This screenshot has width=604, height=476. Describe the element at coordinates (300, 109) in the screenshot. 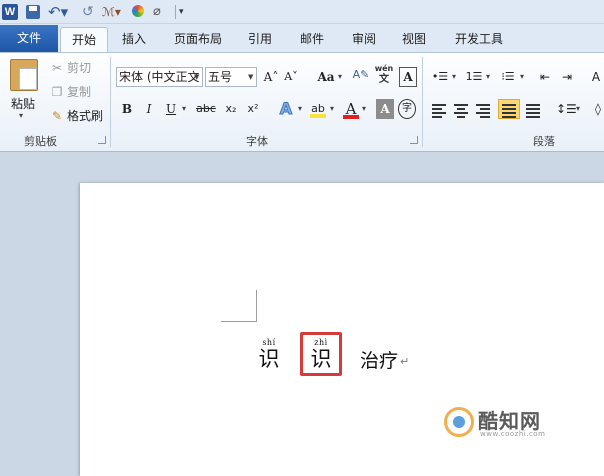

I see `text-effect-dropdown-icon: ▾` at that location.